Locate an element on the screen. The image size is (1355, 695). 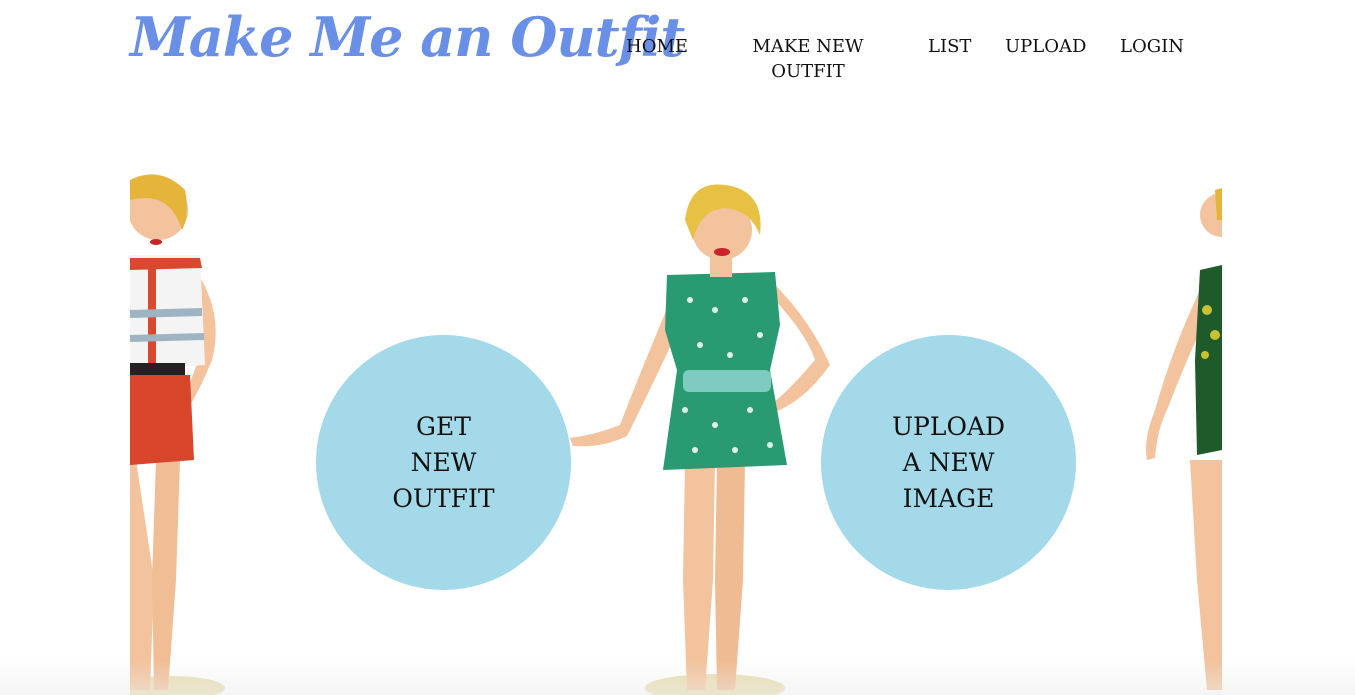
upload-new-image-label: UPLOAD A NEW IMAGE is located at coordinates (948, 462).